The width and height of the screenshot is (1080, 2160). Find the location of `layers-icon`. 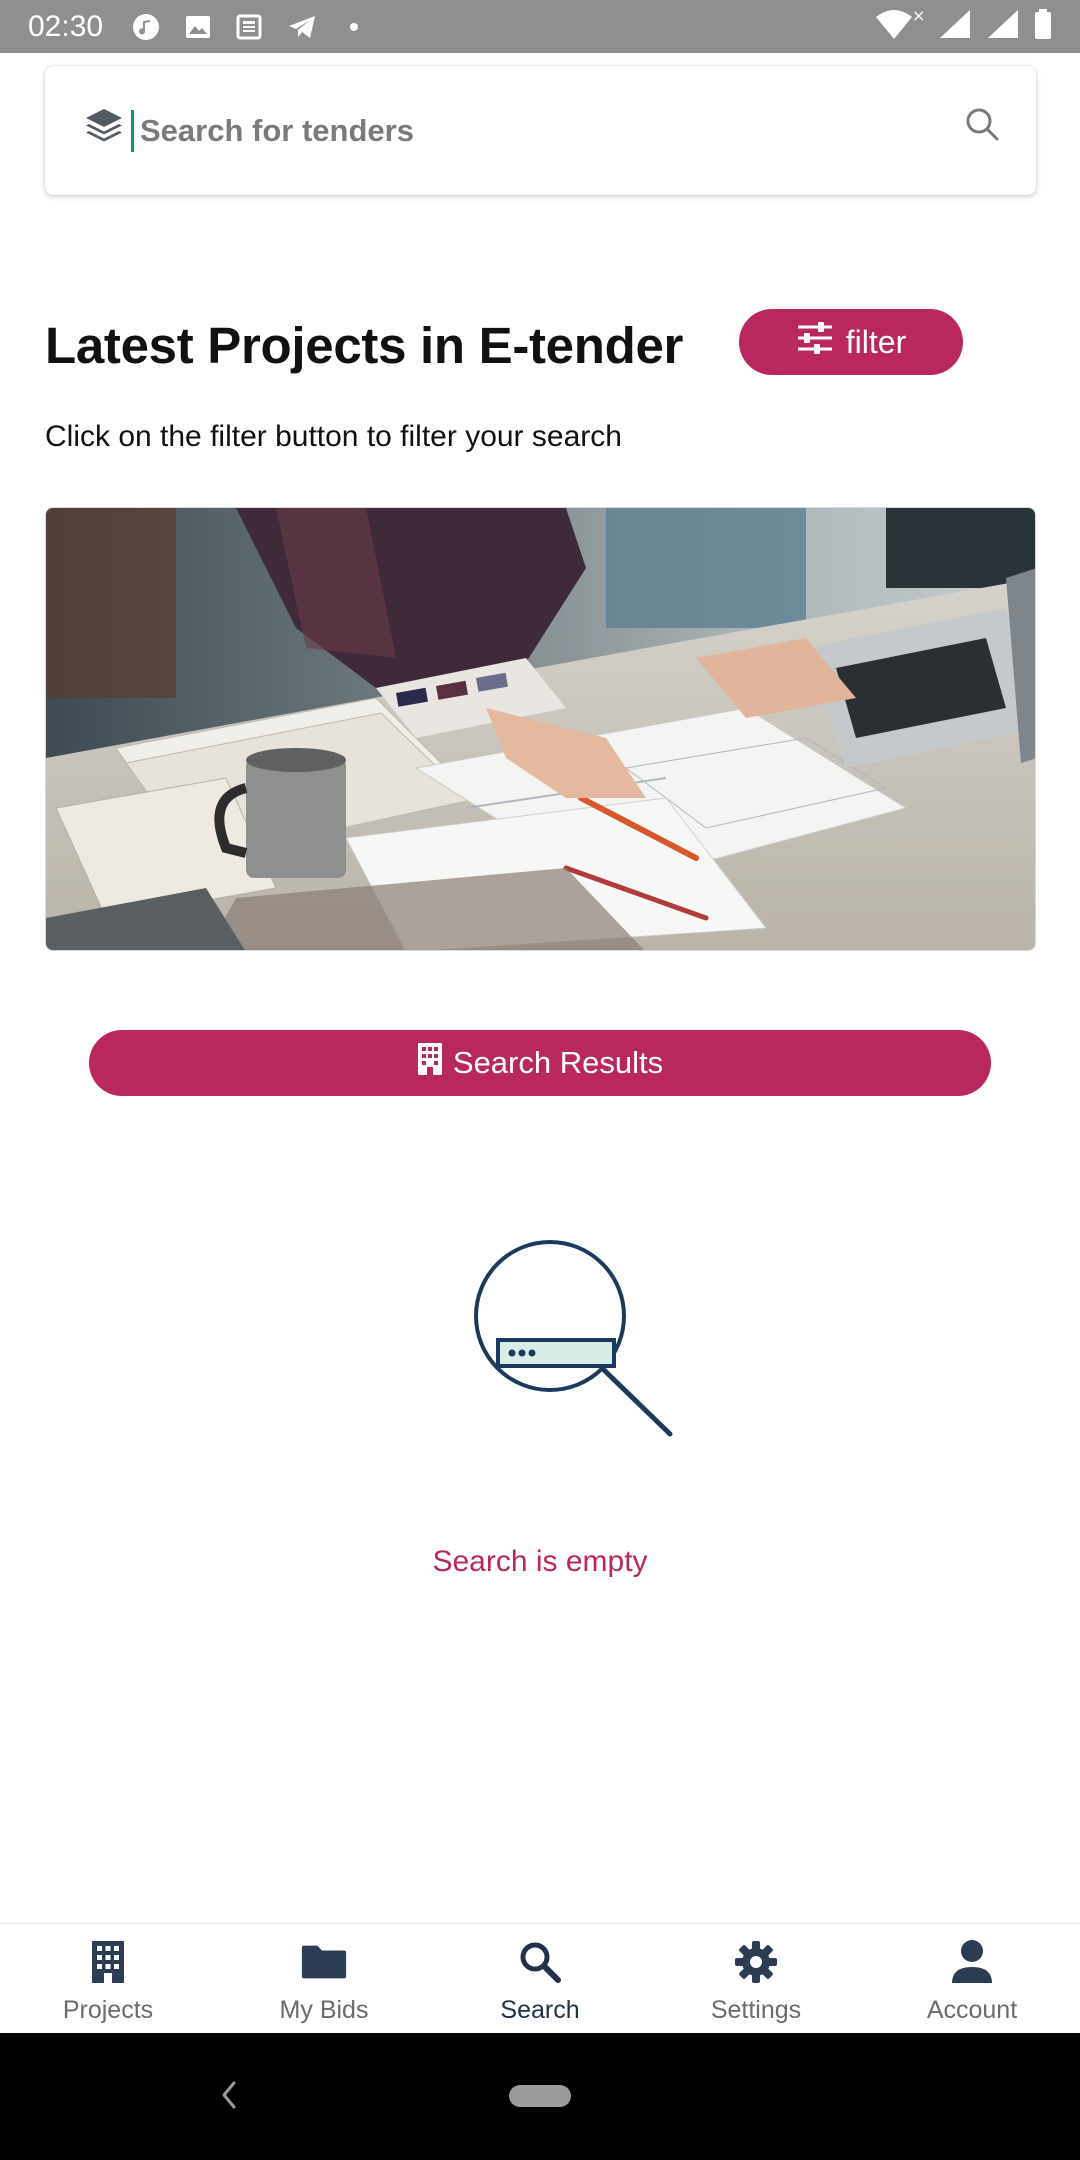

layers-icon is located at coordinates (104, 127).